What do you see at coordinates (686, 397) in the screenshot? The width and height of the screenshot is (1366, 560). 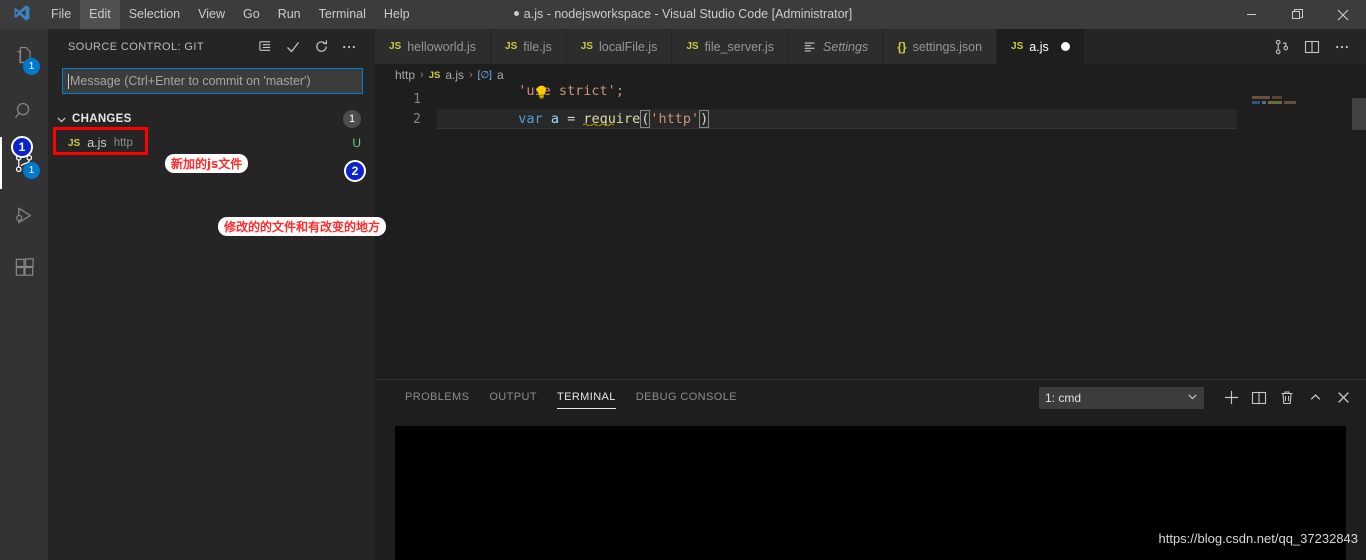 I see `tab-debug-console: DEBUG CONSOLE` at bounding box center [686, 397].